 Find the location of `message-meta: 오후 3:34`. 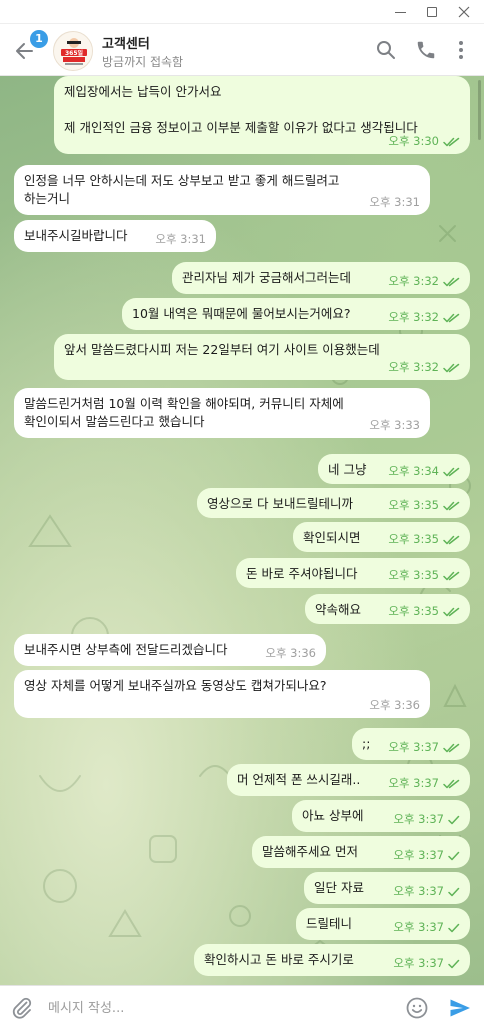

message-meta: 오후 3:34 is located at coordinates (424, 471).